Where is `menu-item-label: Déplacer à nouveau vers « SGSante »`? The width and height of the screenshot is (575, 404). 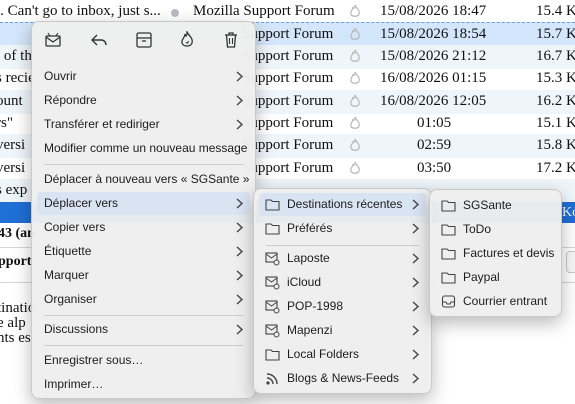
menu-item-label: Déplacer à nouveau vers « SGSante » is located at coordinates (147, 179).